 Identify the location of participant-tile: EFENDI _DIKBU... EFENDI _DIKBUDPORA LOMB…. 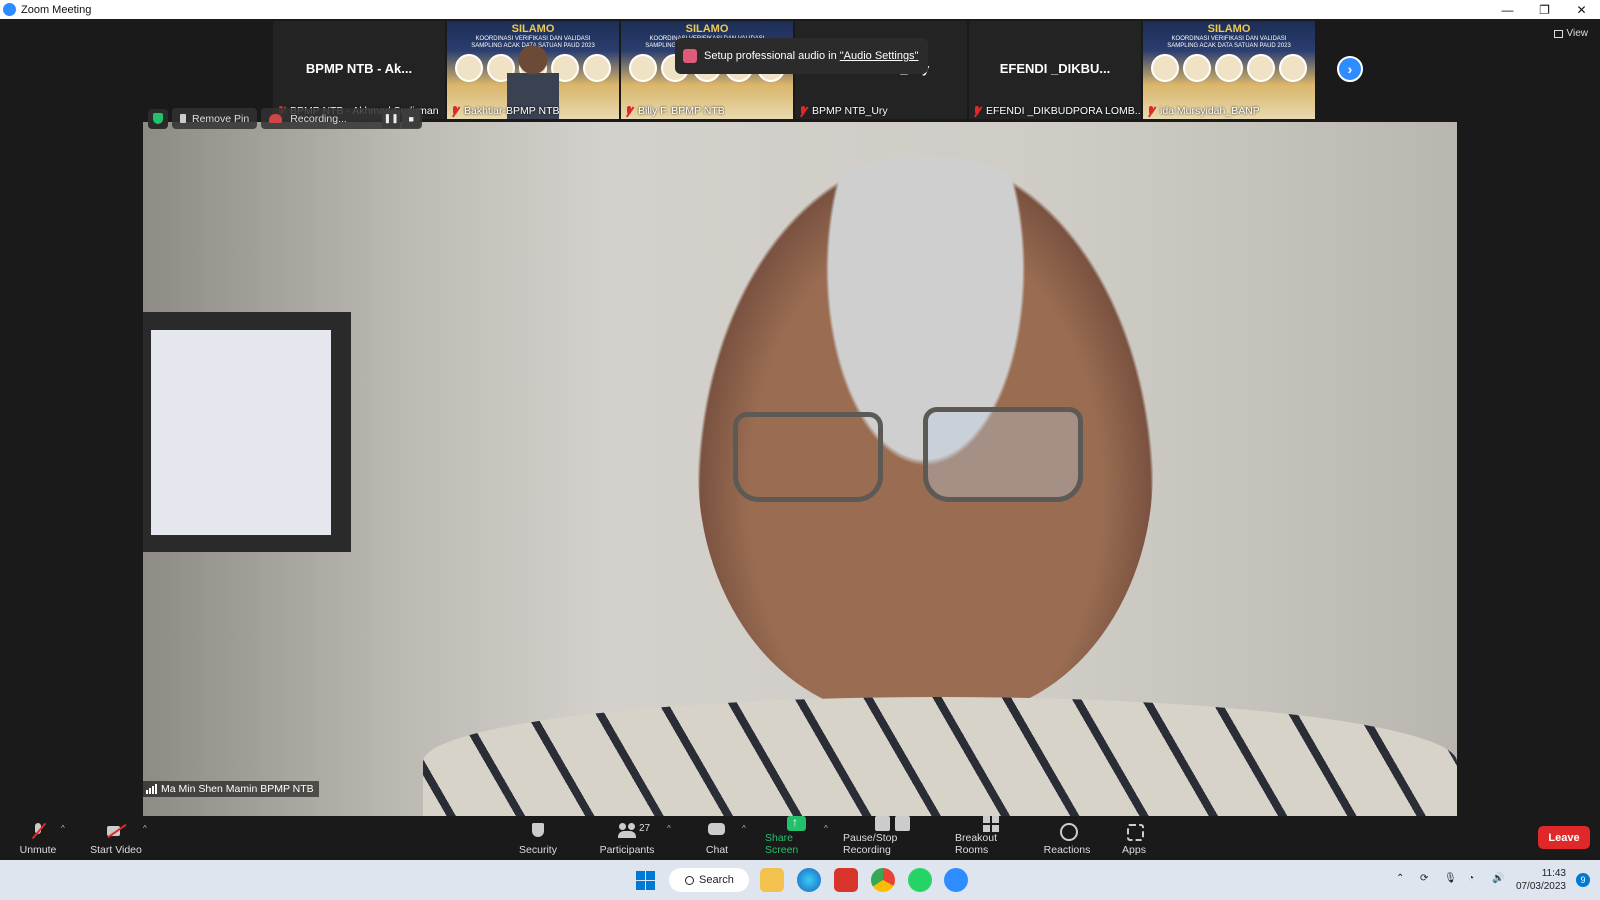
(1055, 70).